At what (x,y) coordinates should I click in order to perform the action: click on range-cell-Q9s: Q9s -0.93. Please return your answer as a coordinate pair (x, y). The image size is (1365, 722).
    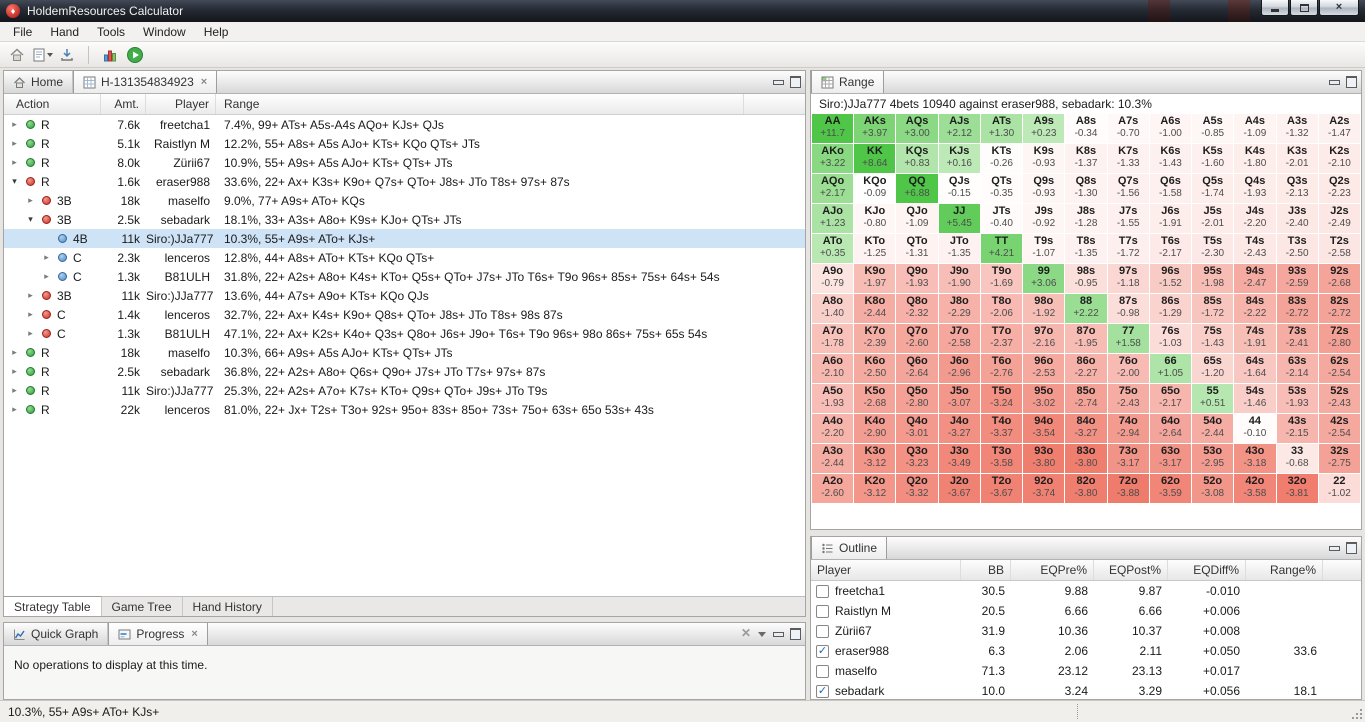
    Looking at the image, I should click on (1044, 188).